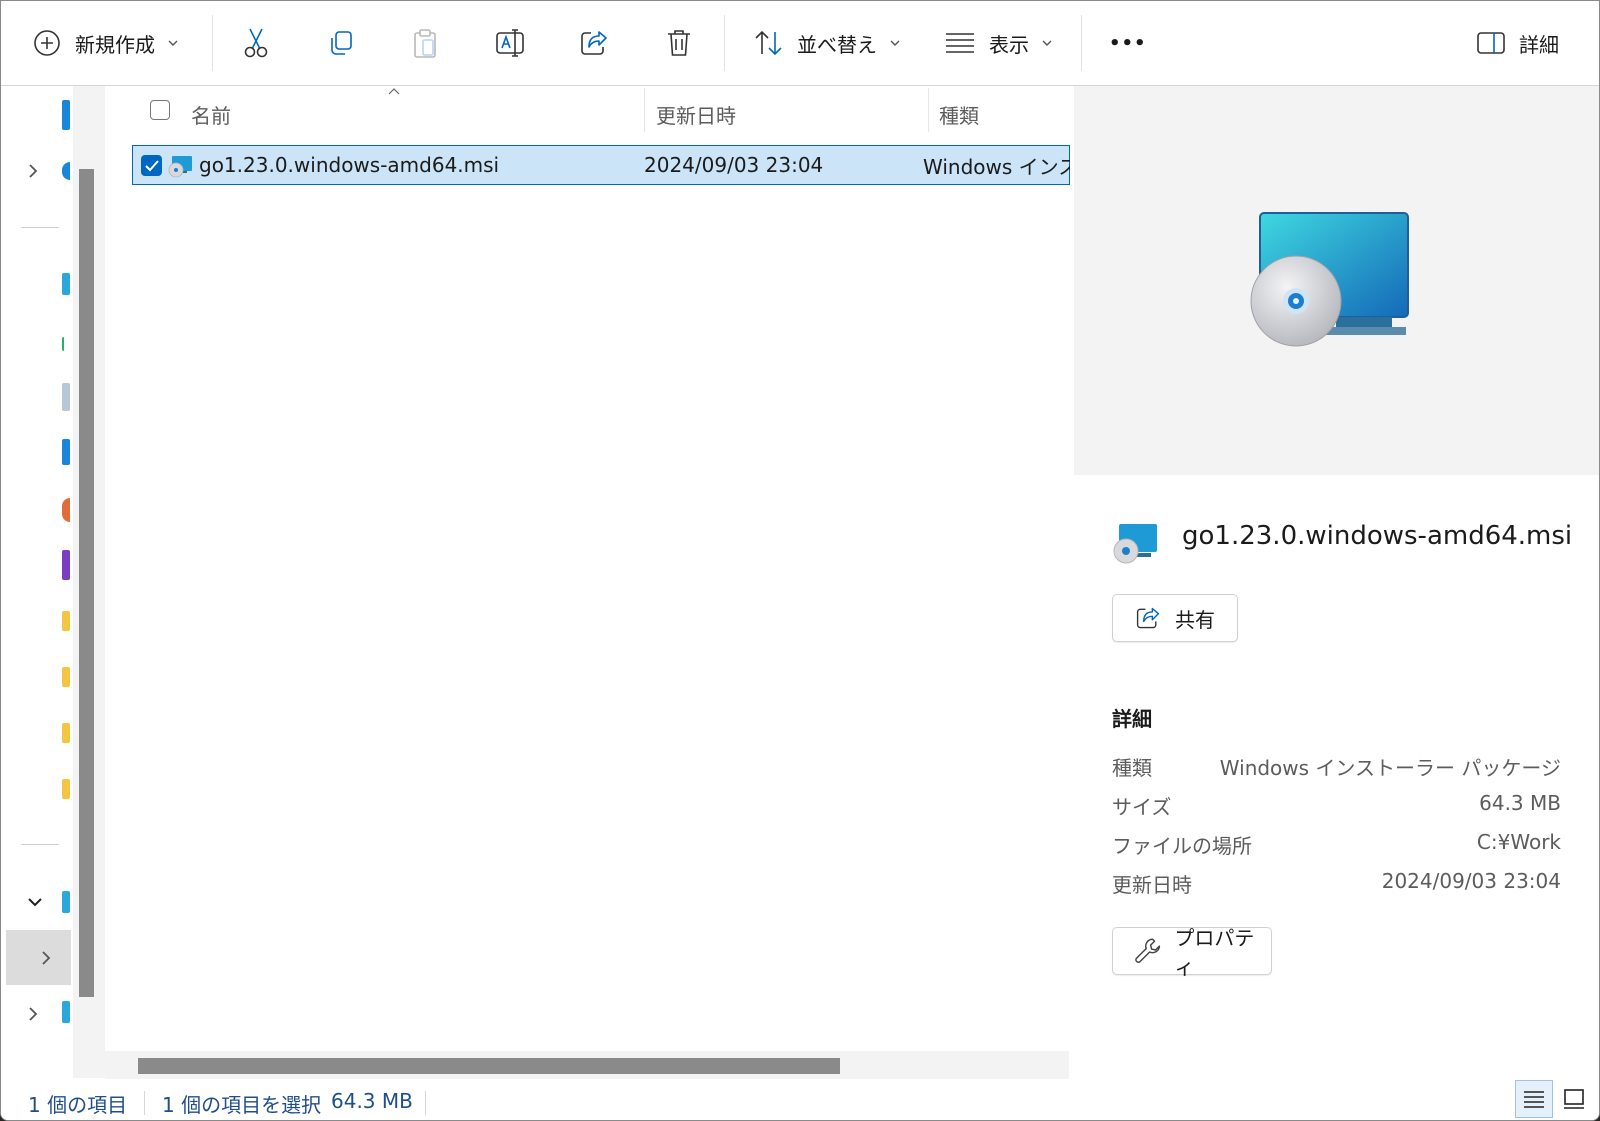  I want to click on pictures-icon, so click(66, 452).